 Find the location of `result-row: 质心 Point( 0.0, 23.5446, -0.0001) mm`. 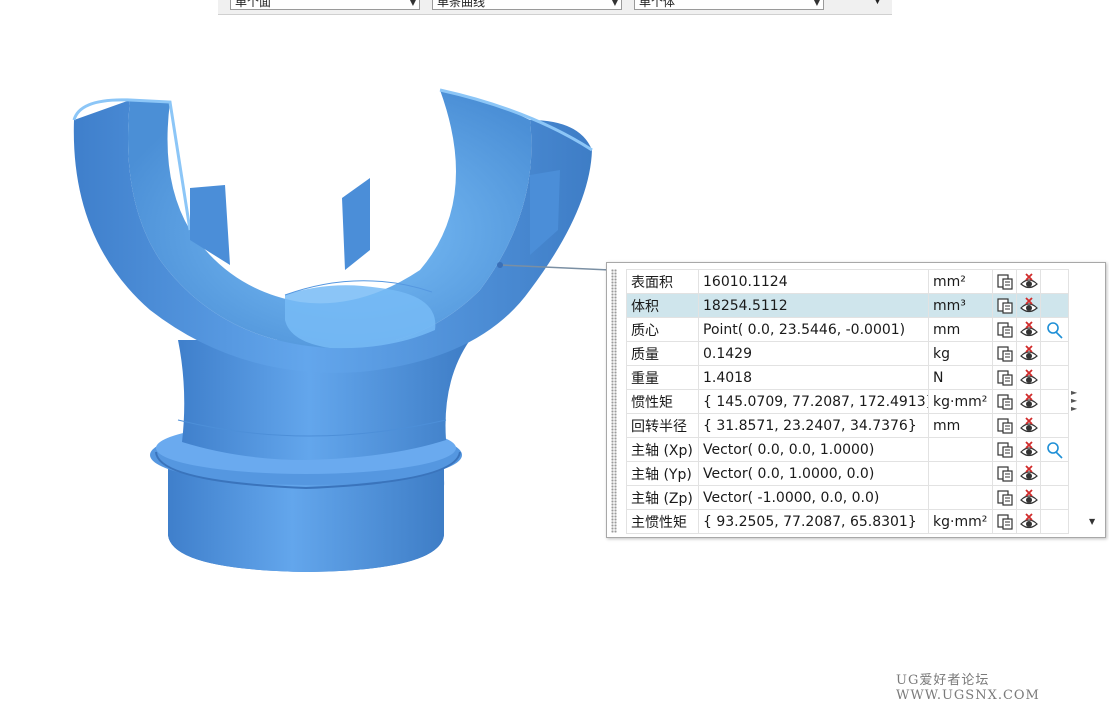

result-row: 质心 Point( 0.0, 23.5446, -0.0001) mm is located at coordinates (847, 329).